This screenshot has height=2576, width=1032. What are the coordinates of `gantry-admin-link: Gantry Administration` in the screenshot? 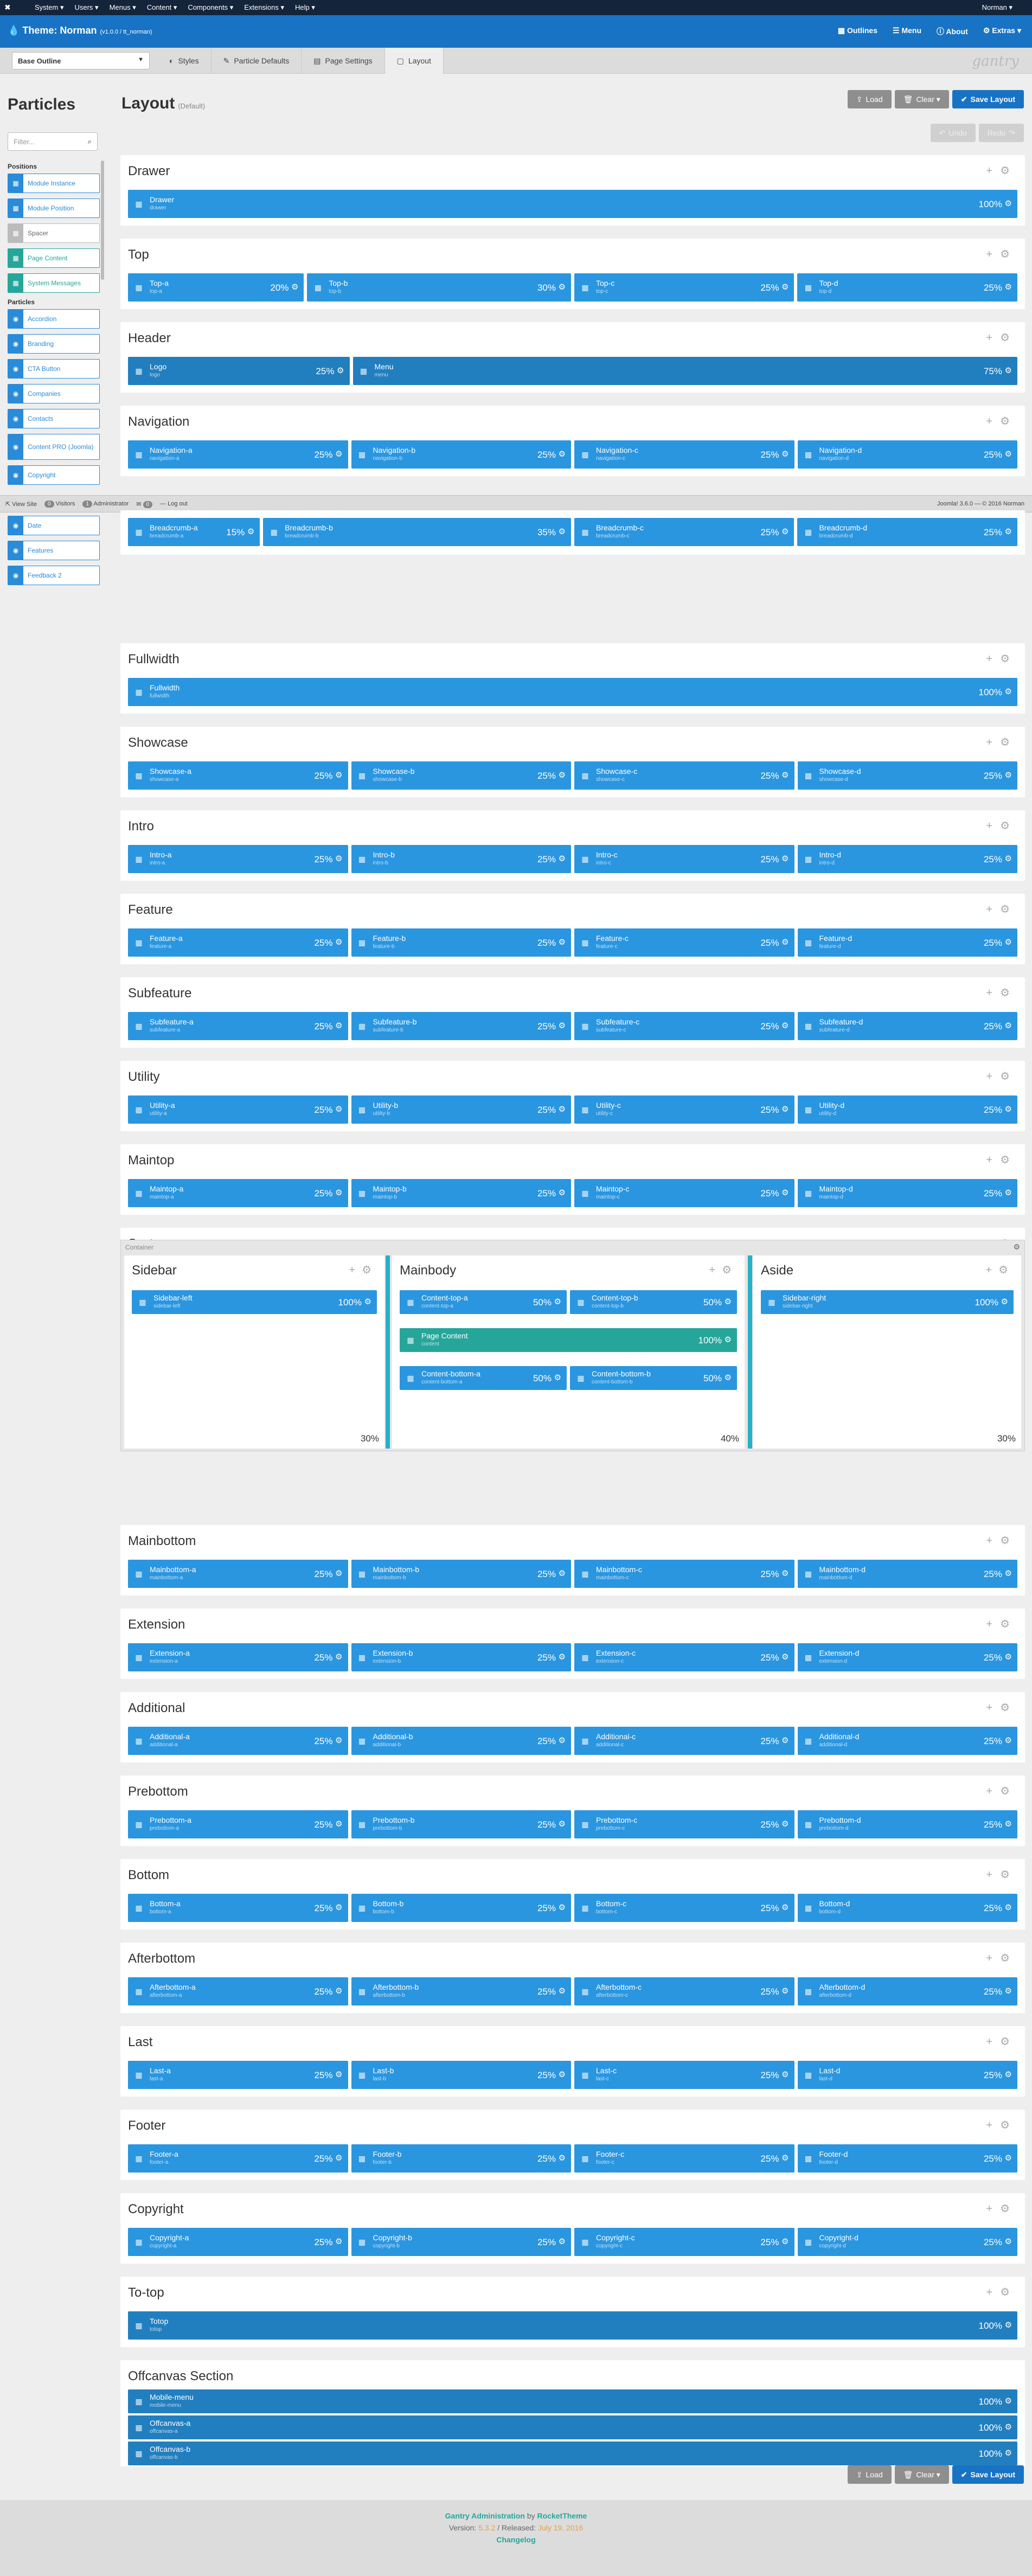 It's located at (485, 2515).